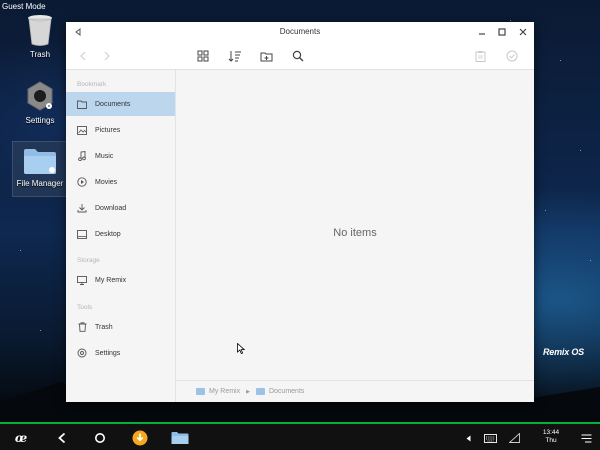 This screenshot has height=450, width=600. Describe the element at coordinates (120, 327) in the screenshot. I see `sidebar-item-trash: Trash` at that location.